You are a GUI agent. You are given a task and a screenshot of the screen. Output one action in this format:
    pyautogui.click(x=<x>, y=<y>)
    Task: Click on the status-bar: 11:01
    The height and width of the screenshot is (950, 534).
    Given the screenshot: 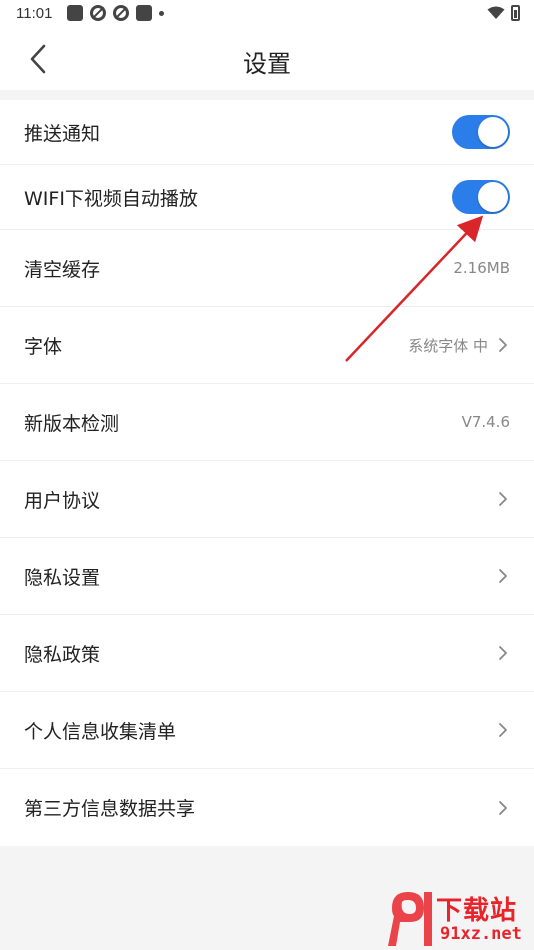 What is the action you would take?
    pyautogui.click(x=267, y=14)
    